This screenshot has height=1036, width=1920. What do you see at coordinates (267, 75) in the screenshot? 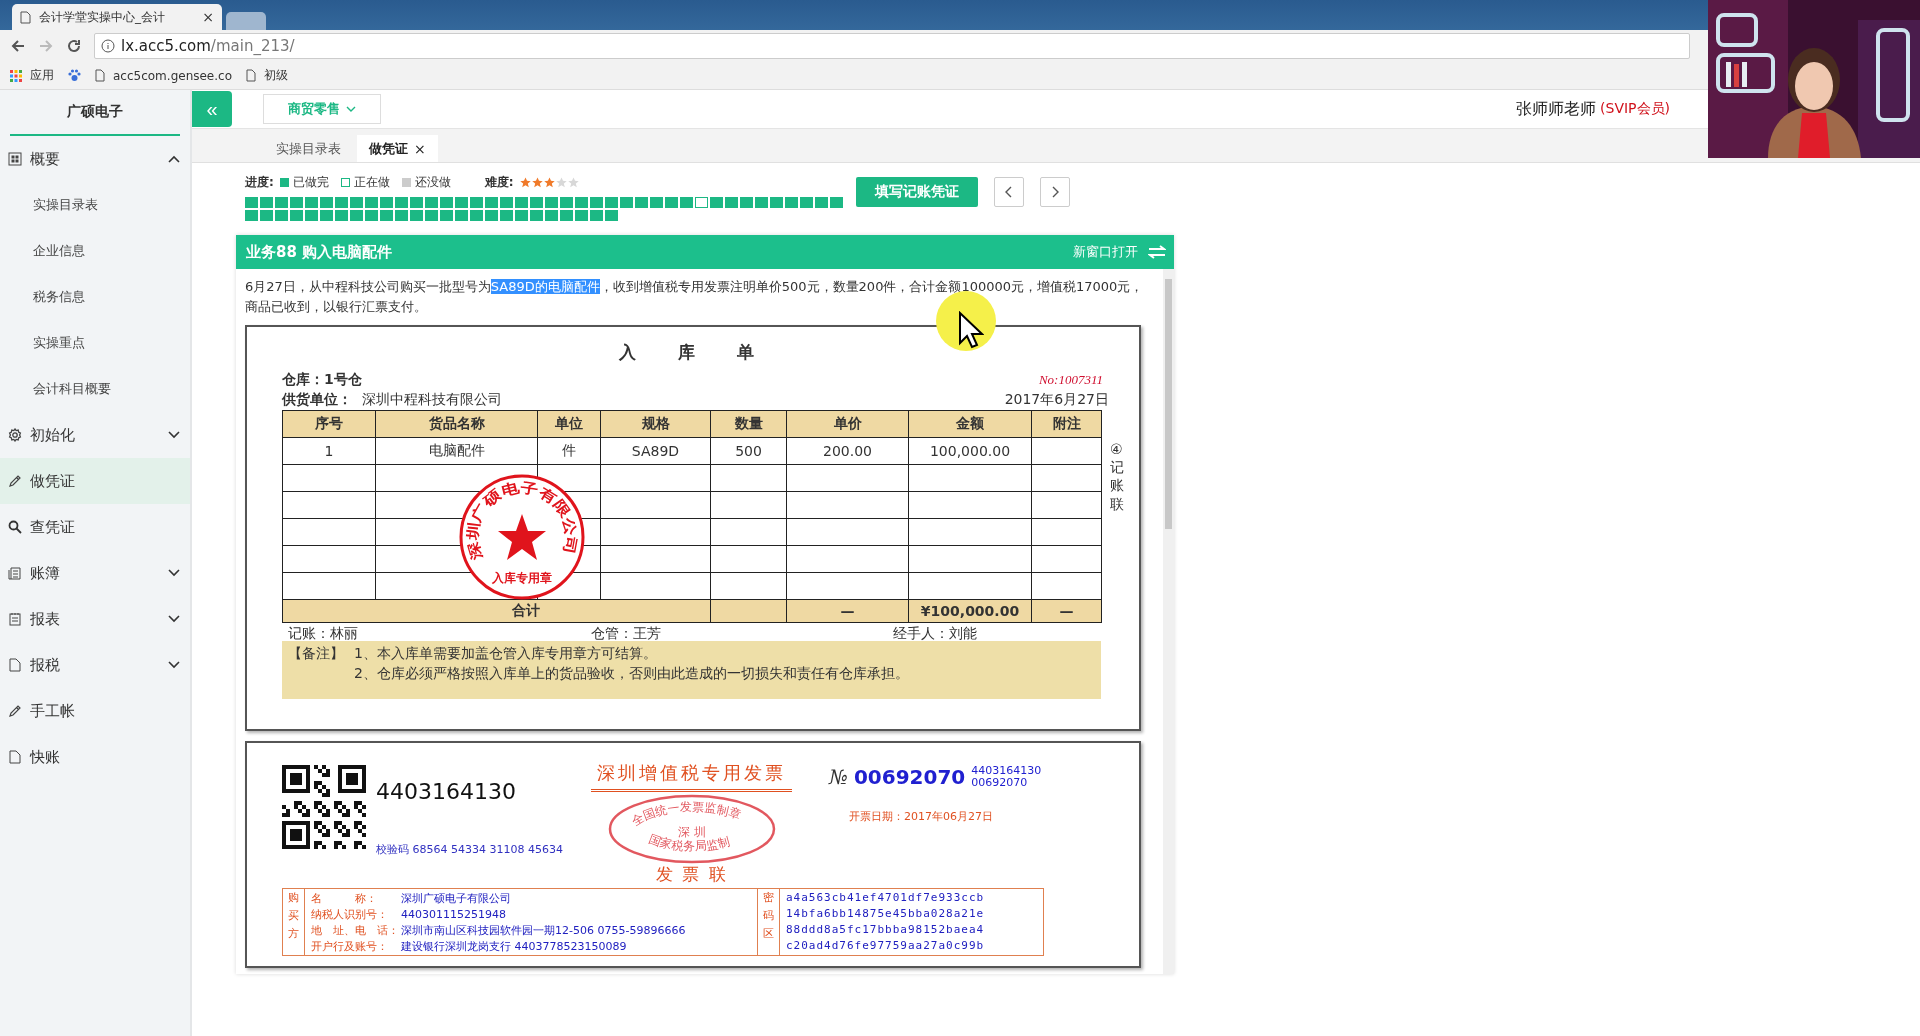
I see `bookmark: 初级` at bounding box center [267, 75].